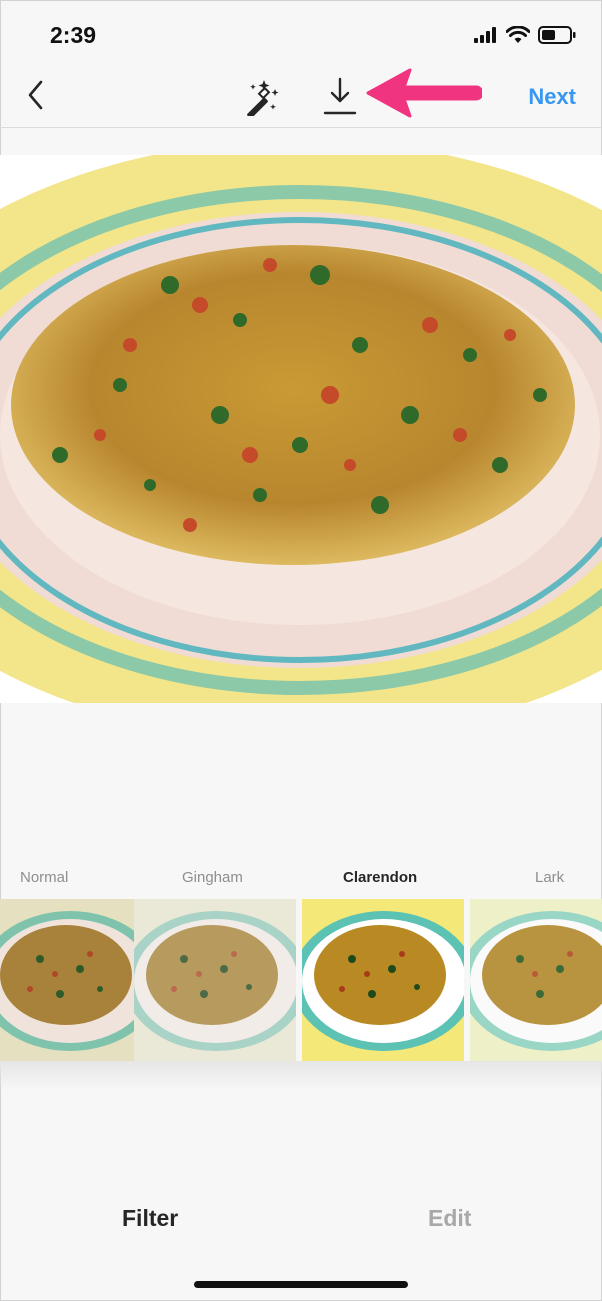 The height and width of the screenshot is (1301, 602). I want to click on tab-edit: Edit, so click(449, 1218).